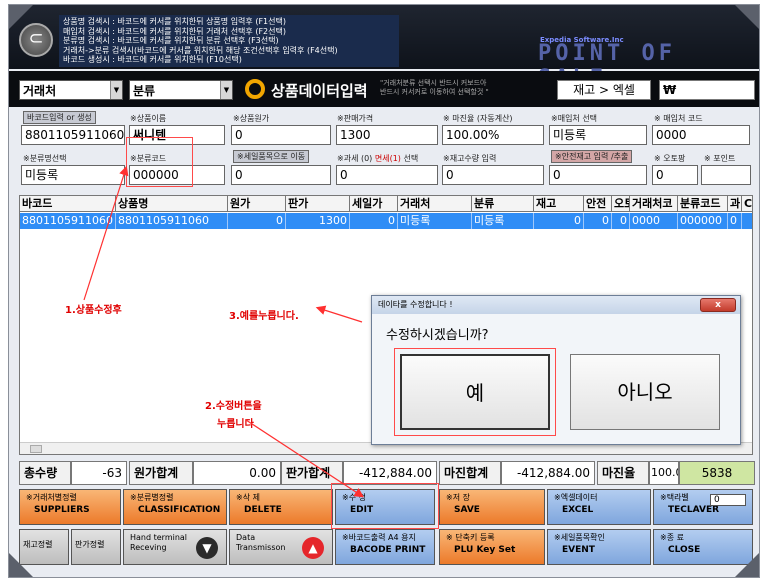  I want to click on barcode-input: 8801105911060, so click(73, 135).